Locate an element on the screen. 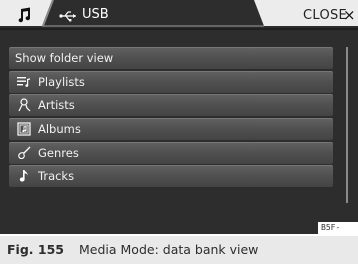  list-item-artists: Artists is located at coordinates (171, 105).